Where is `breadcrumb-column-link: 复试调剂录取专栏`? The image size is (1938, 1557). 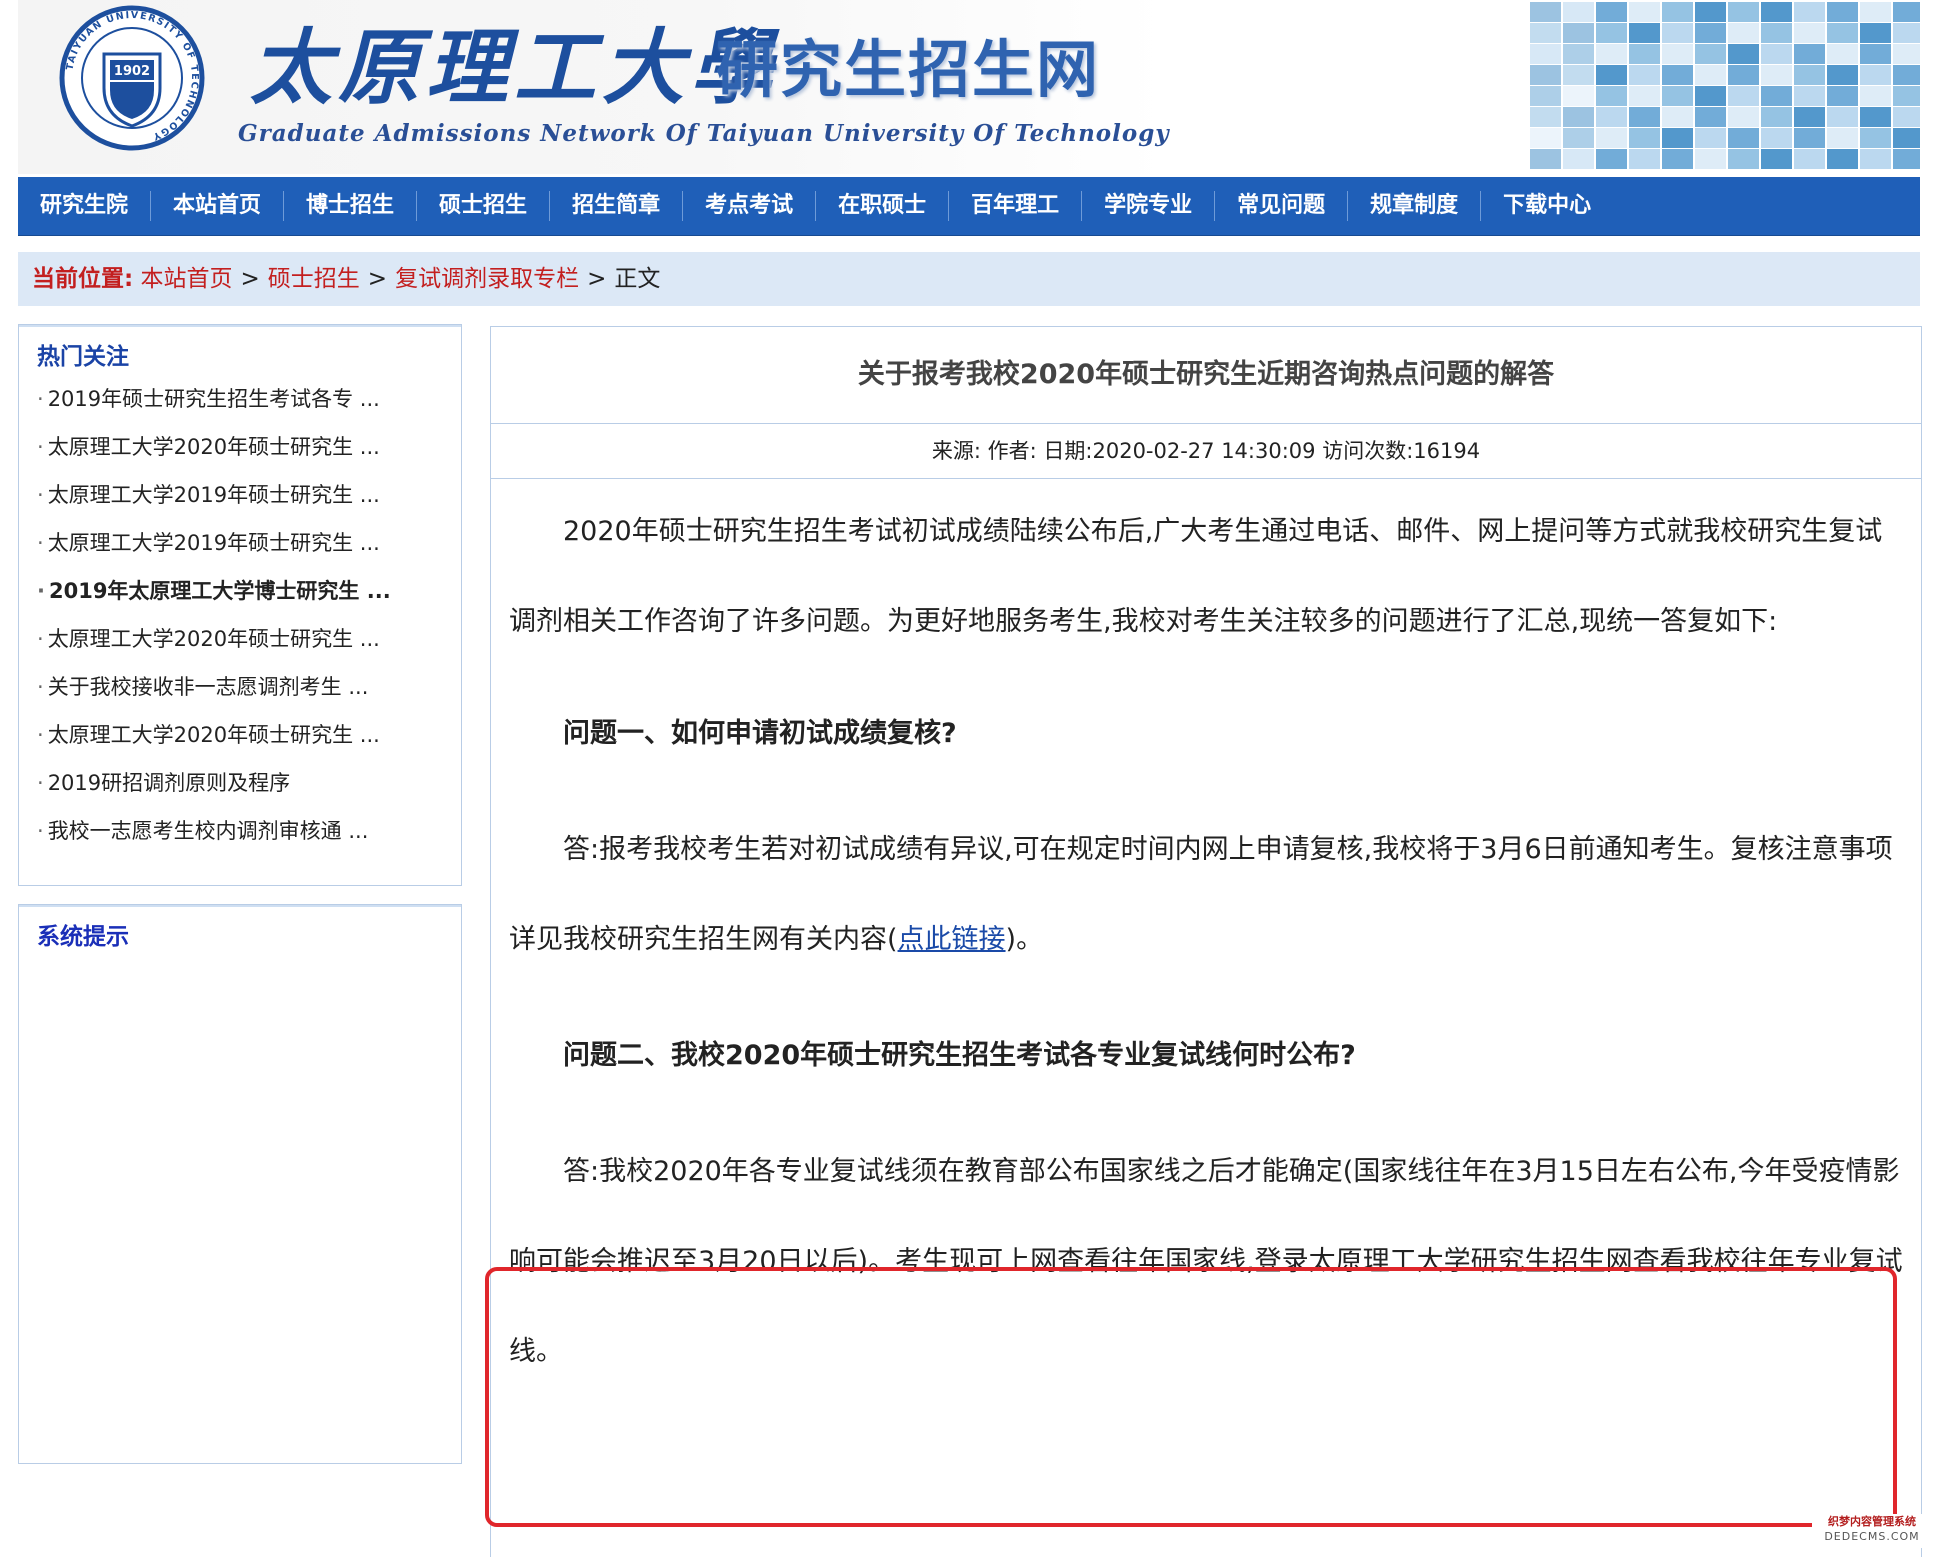 breadcrumb-column-link: 复试调剂录取专栏 is located at coordinates (487, 279).